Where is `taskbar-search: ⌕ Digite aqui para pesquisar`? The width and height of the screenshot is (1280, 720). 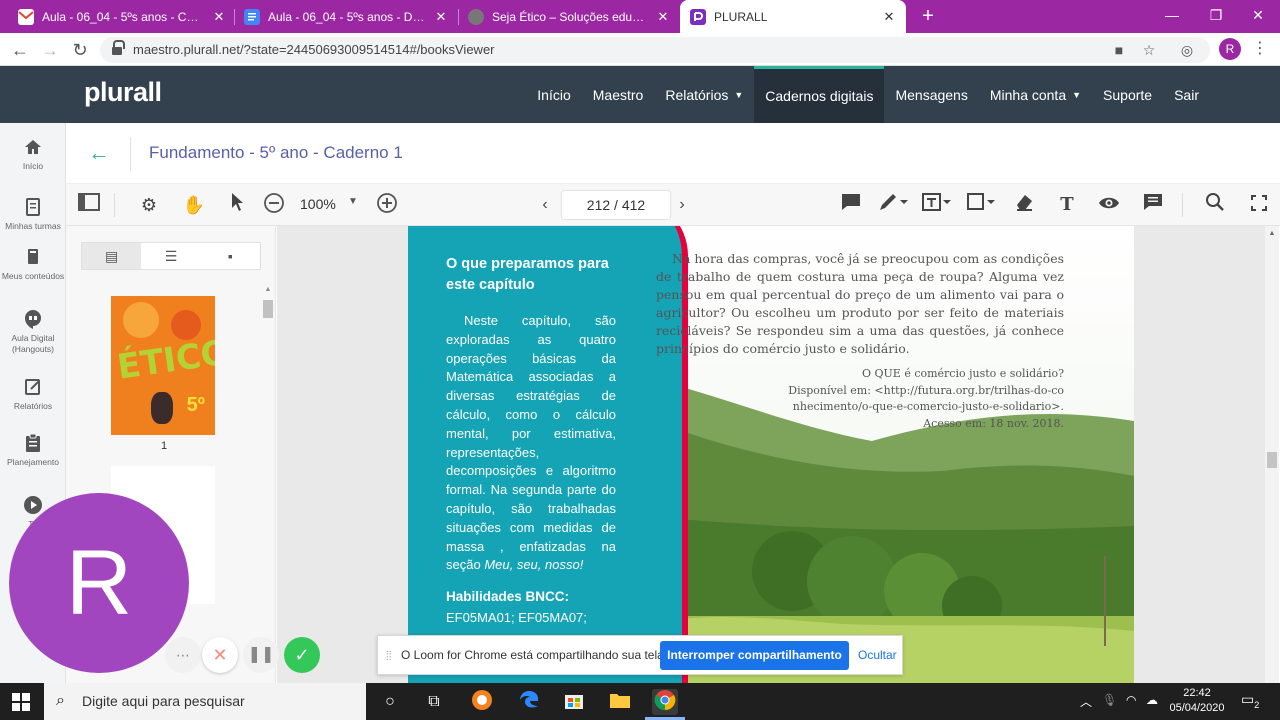
taskbar-search: ⌕ Digite aqui para pesquisar is located at coordinates (205, 701).